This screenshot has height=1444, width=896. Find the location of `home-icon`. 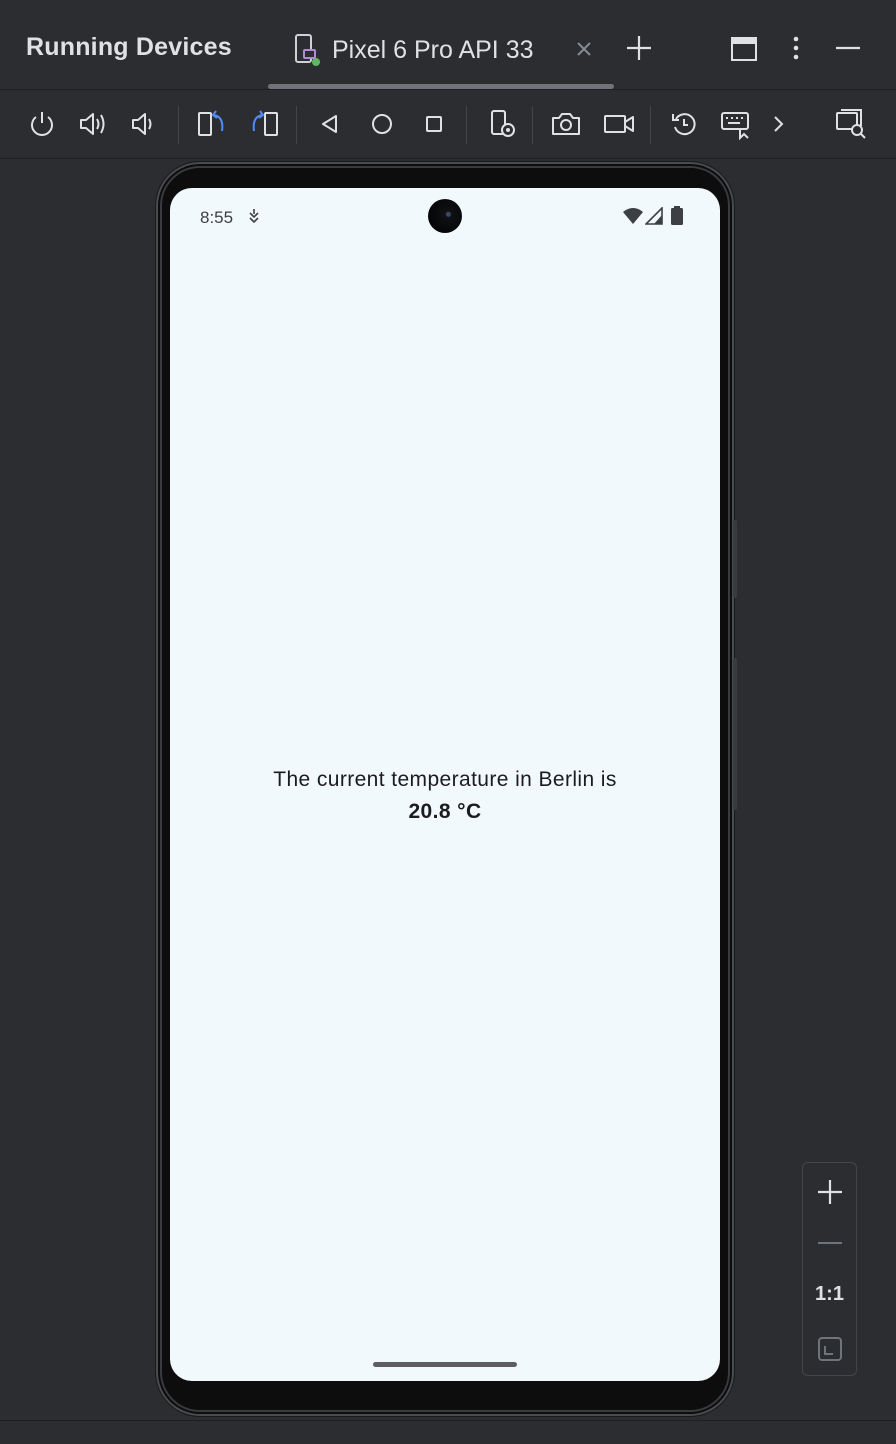

home-icon is located at coordinates (382, 124).